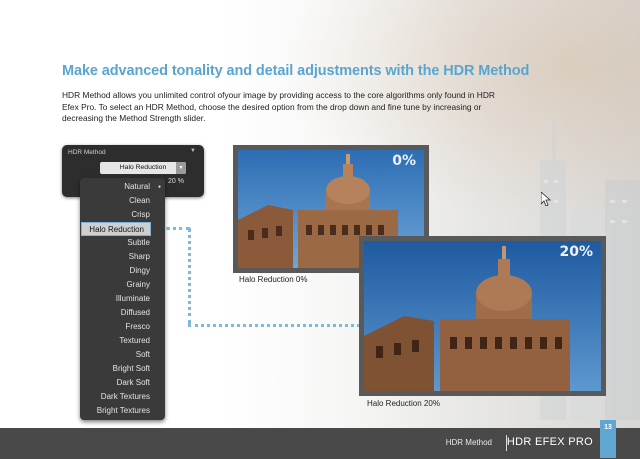  What do you see at coordinates (122, 187) in the screenshot?
I see `dropdown-item-natural: Natural` at bounding box center [122, 187].